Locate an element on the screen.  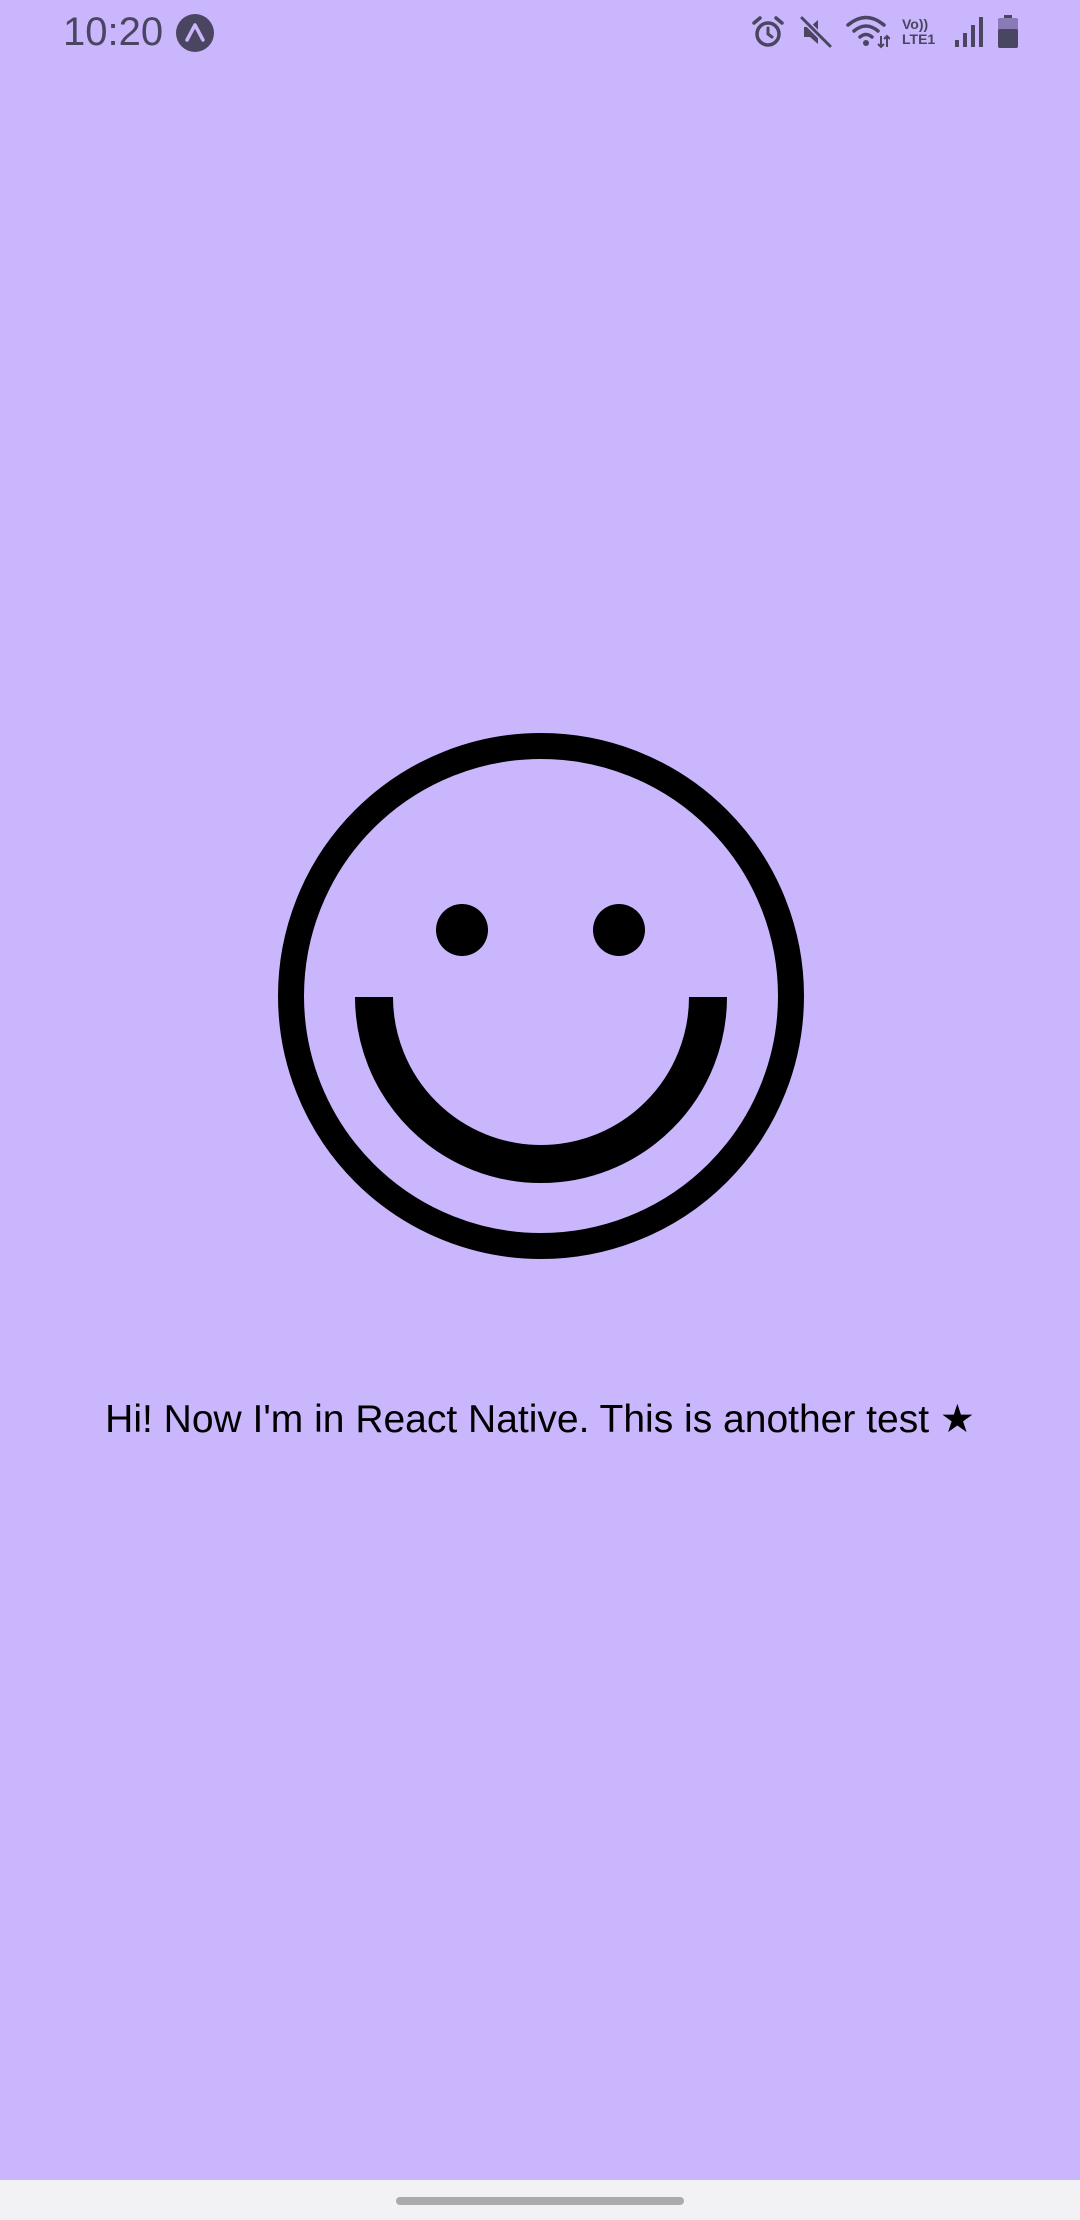
navigation-bar is located at coordinates (540, 2200).